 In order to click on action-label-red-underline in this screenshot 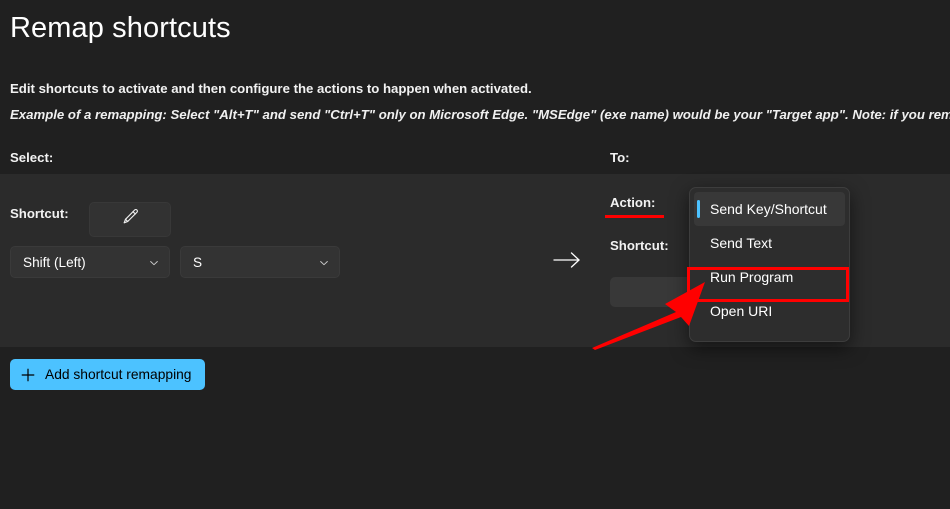, I will do `click(634, 216)`.